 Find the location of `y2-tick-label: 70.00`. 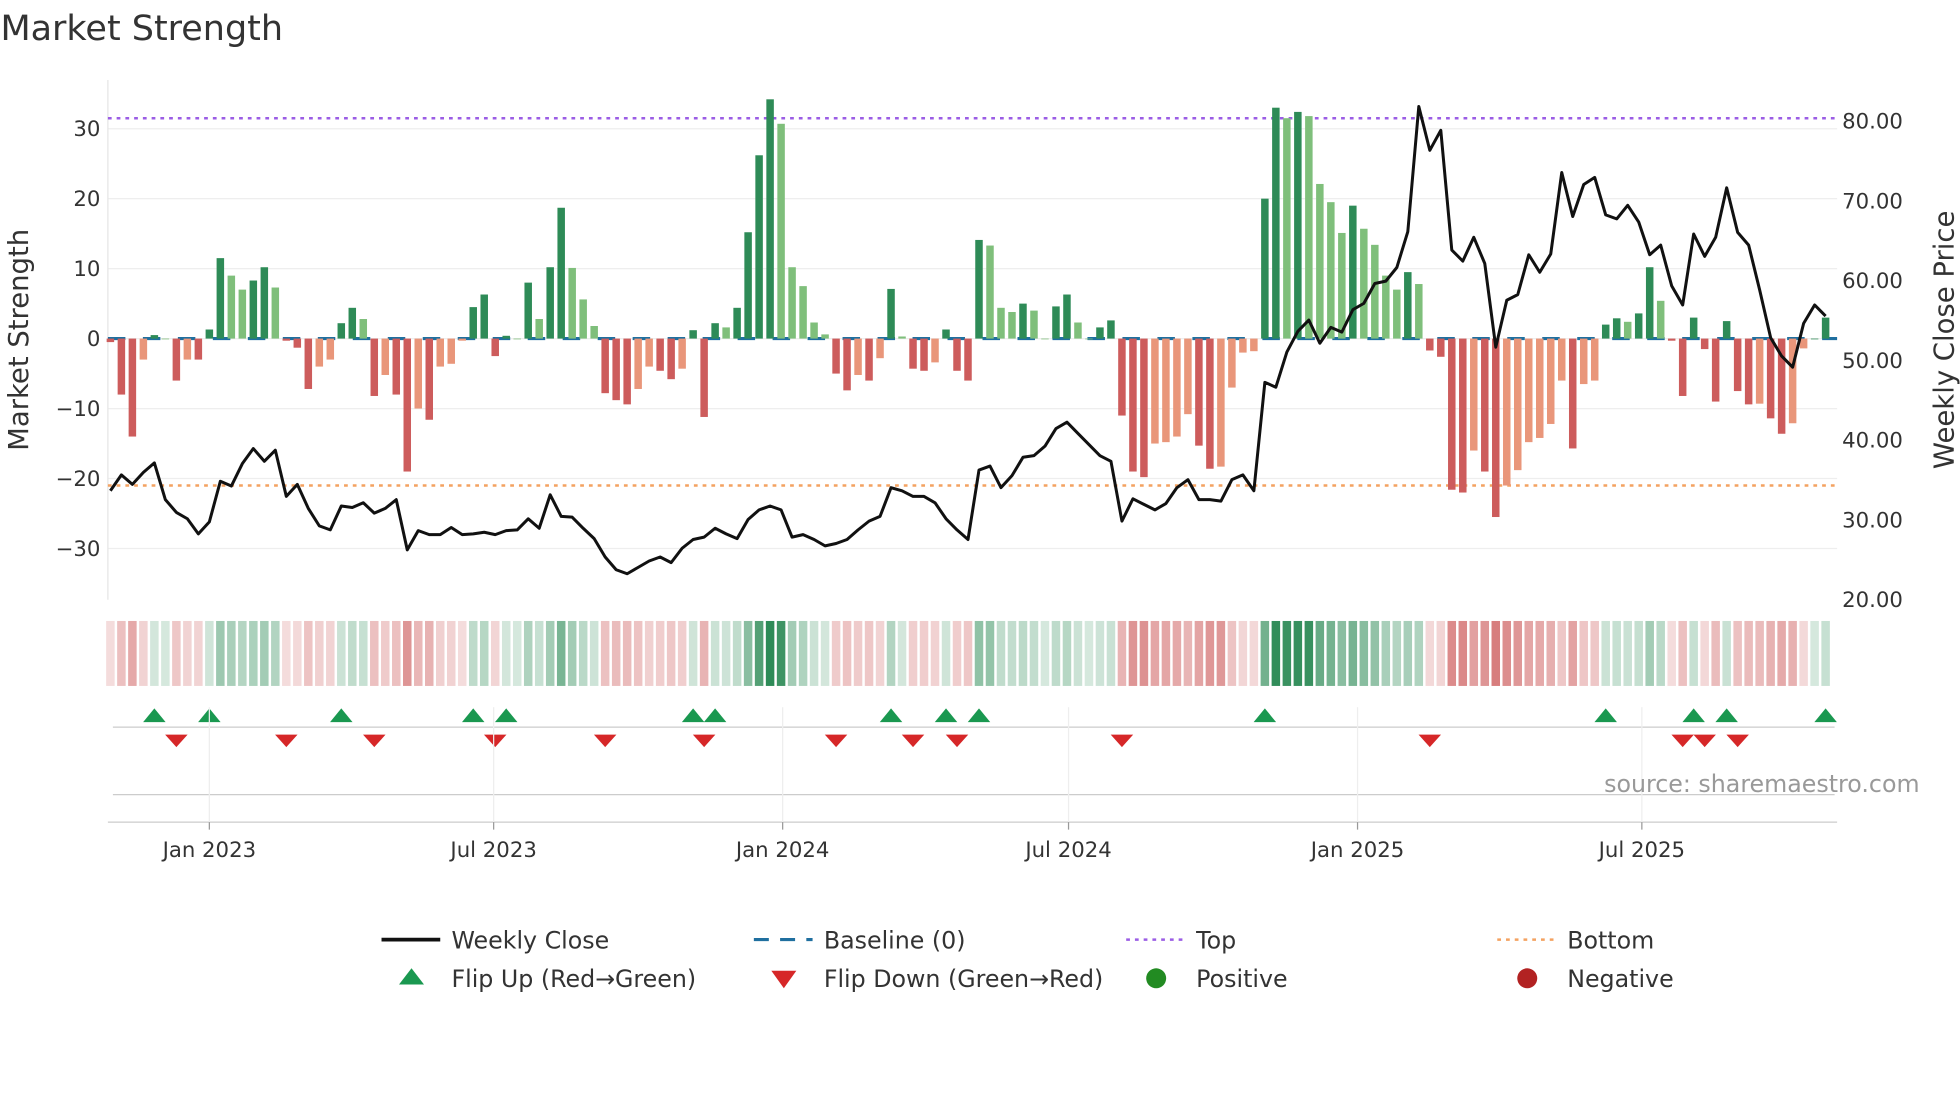

y2-tick-label: 70.00 is located at coordinates (1872, 201).